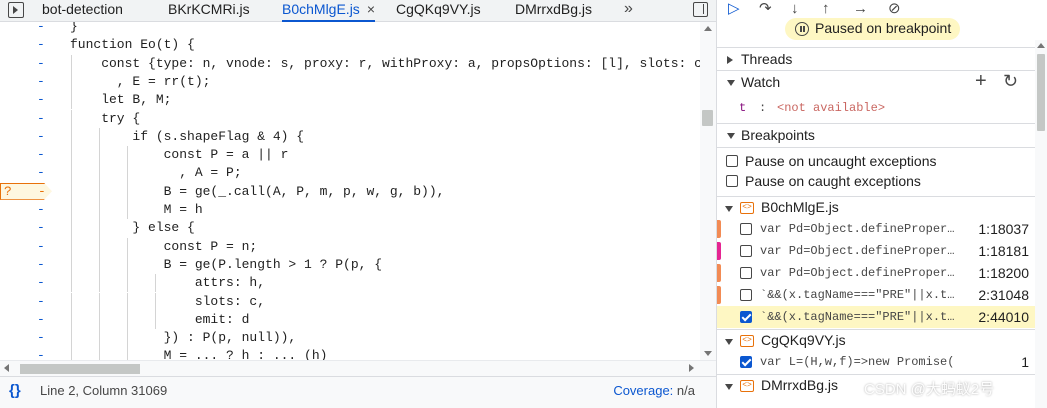 This screenshot has width=1047, height=408. What do you see at coordinates (1010, 81) in the screenshot?
I see `refresh-icon: ↻` at bounding box center [1010, 81].